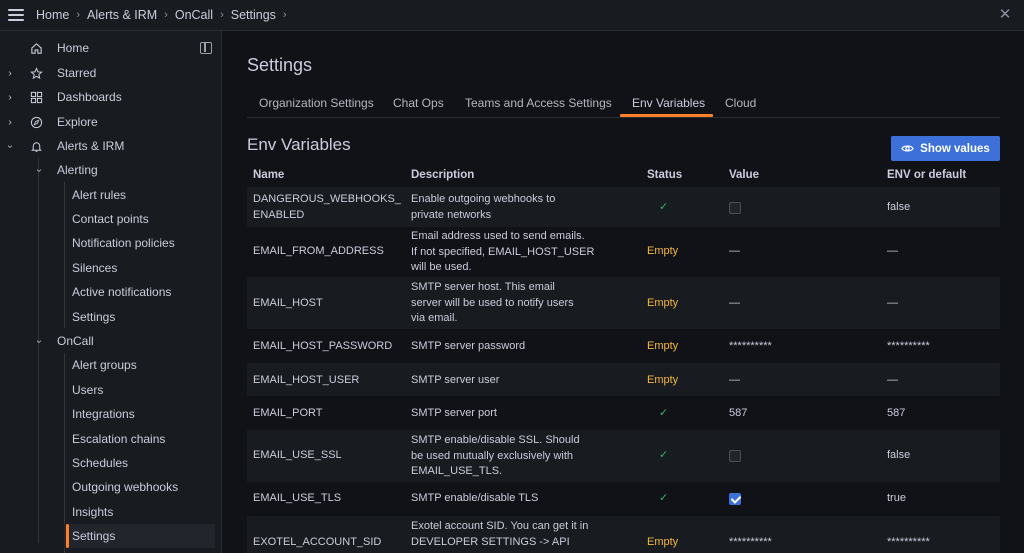  Describe the element at coordinates (111, 365) in the screenshot. I see `sidebar-item-alert-groups: Alert groups` at that location.